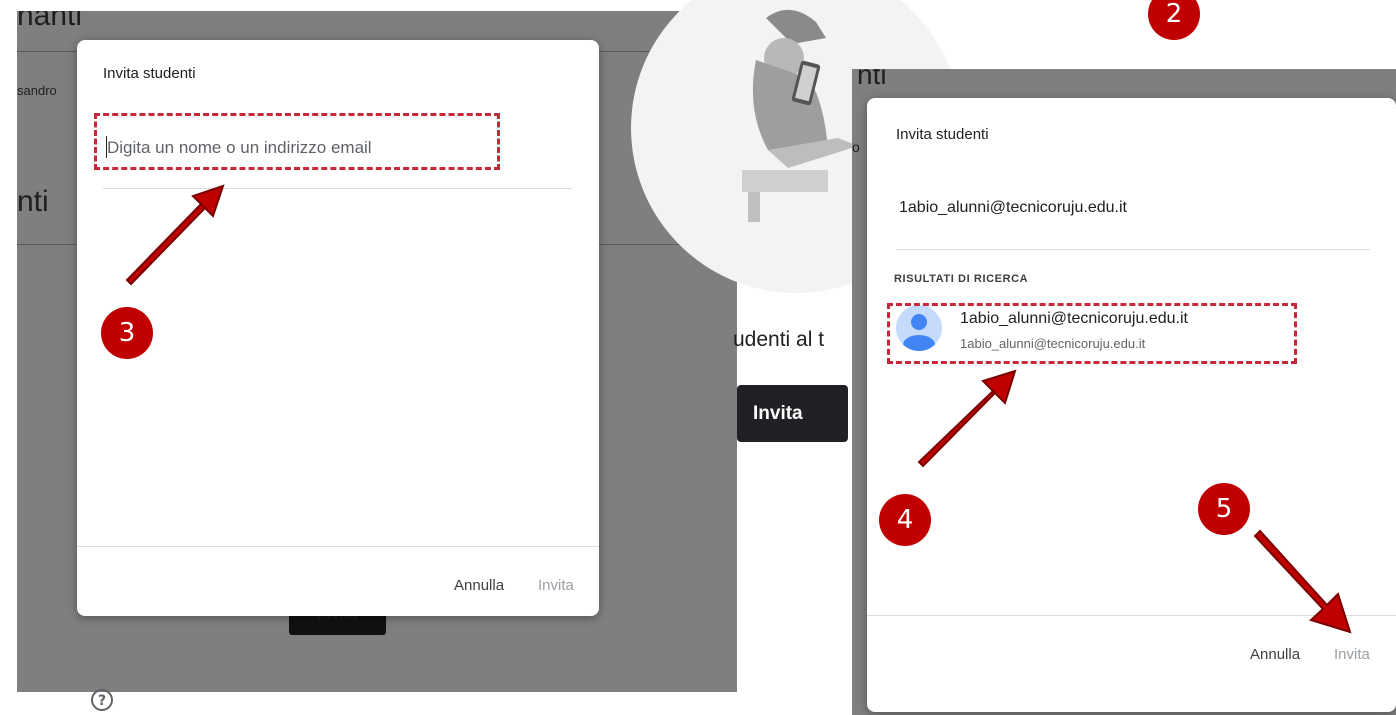 Image resolution: width=1396 pixels, height=715 pixels. I want to click on background-side-text: o, so click(856, 147).